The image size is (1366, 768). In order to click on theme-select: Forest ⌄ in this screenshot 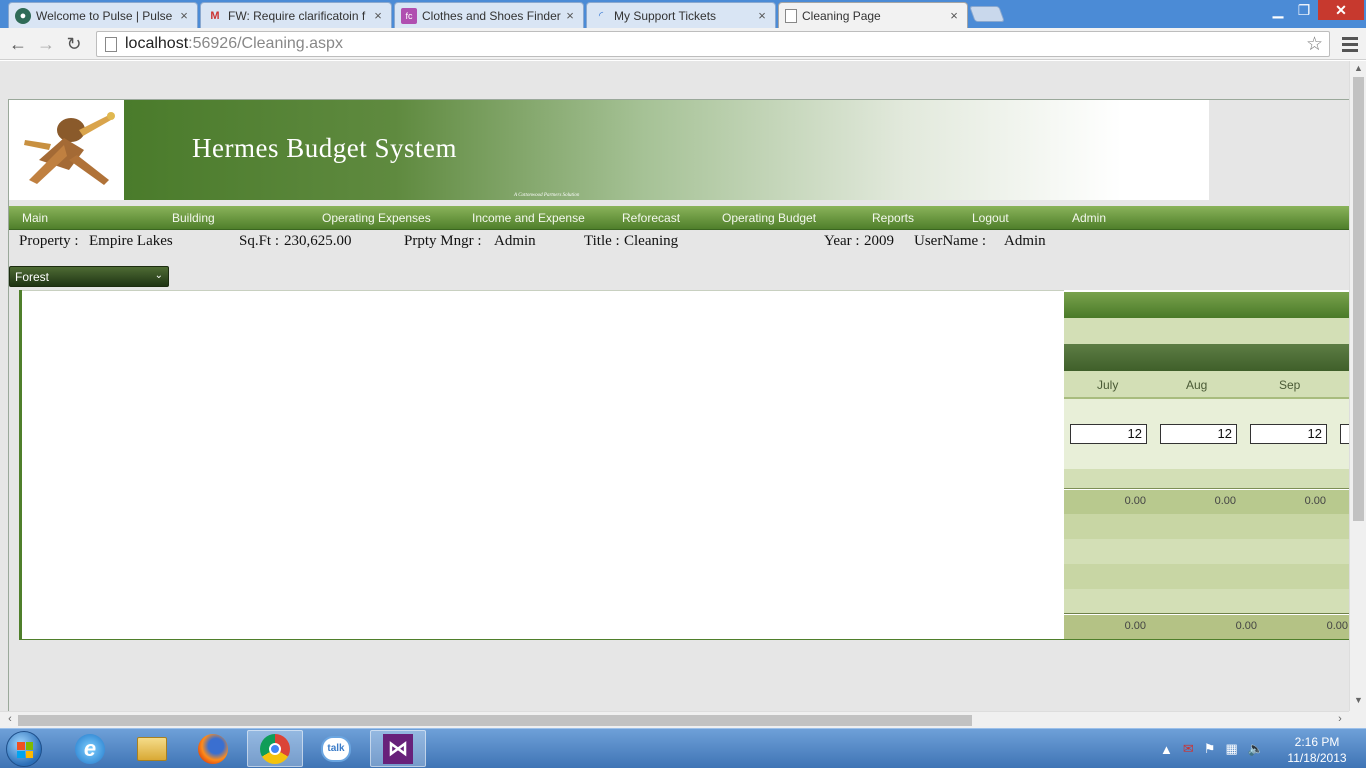, I will do `click(89, 276)`.